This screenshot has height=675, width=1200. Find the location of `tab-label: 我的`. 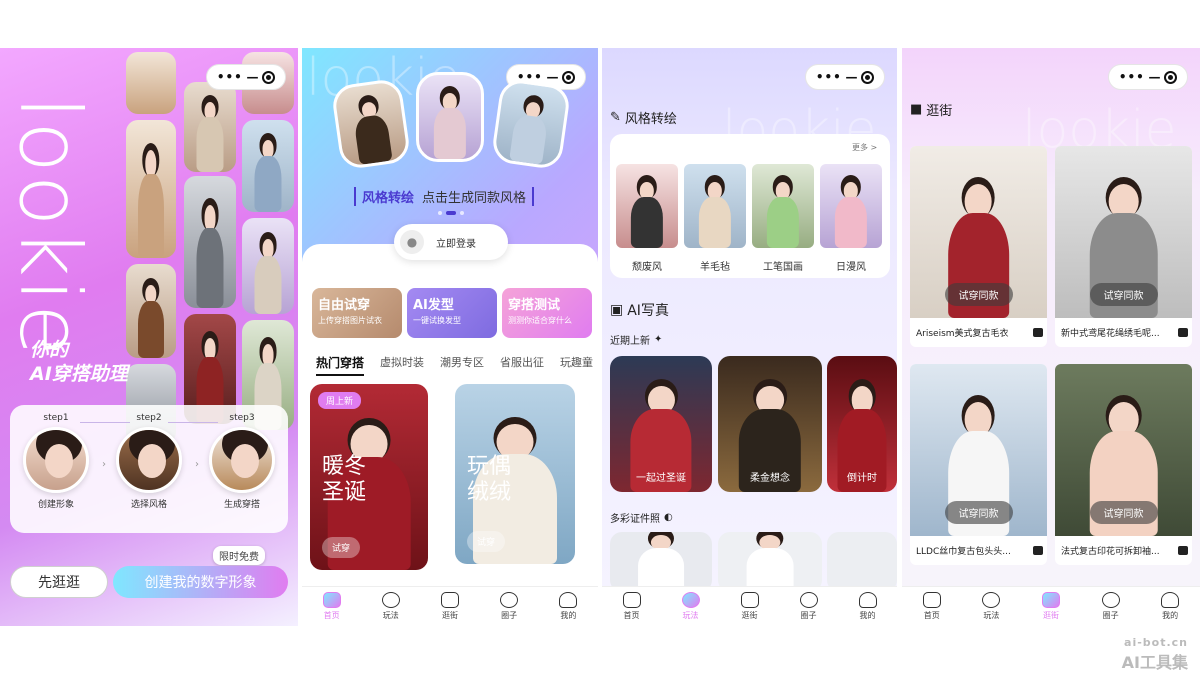

tab-label: 我的 is located at coordinates (1170, 615).